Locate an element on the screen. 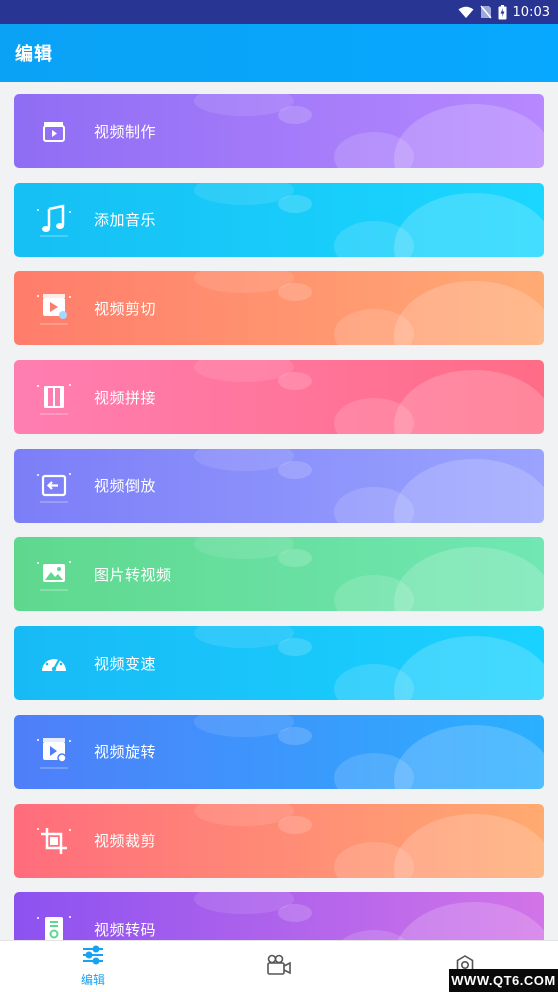 The width and height of the screenshot is (558, 992). film-splice-icon is located at coordinates (54, 397).